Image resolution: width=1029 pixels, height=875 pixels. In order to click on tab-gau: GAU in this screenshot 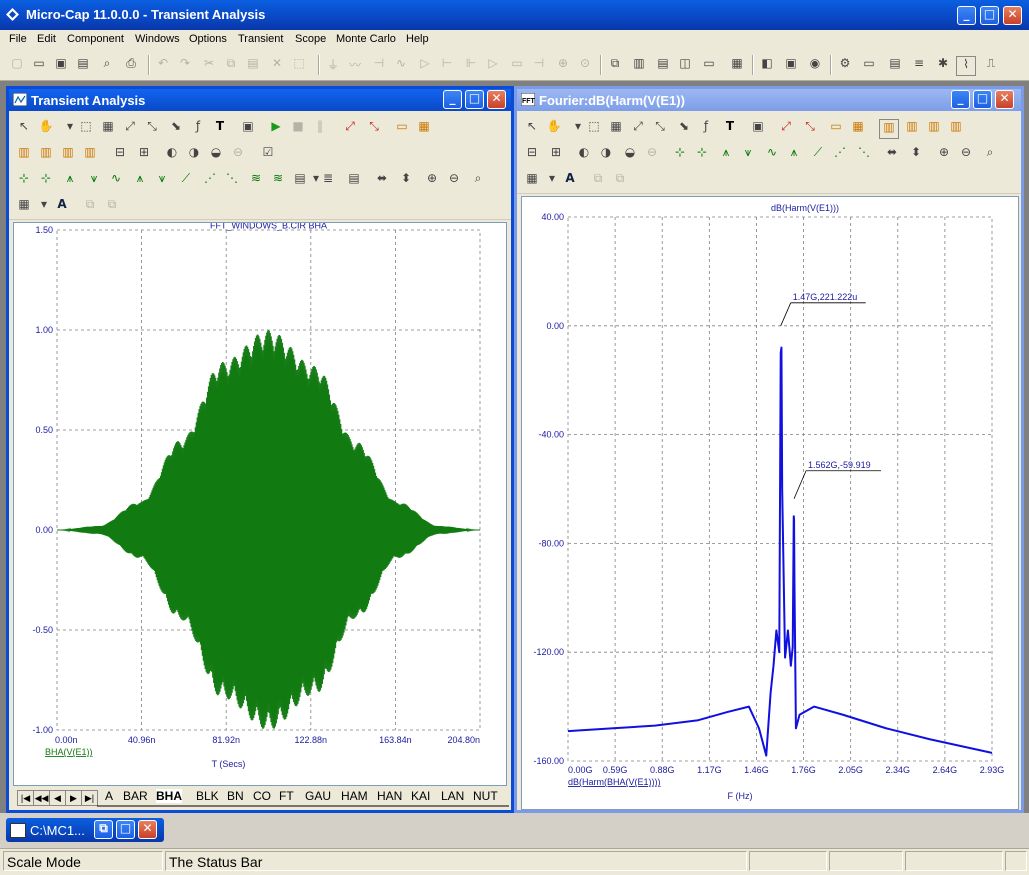, I will do `click(318, 796)`.